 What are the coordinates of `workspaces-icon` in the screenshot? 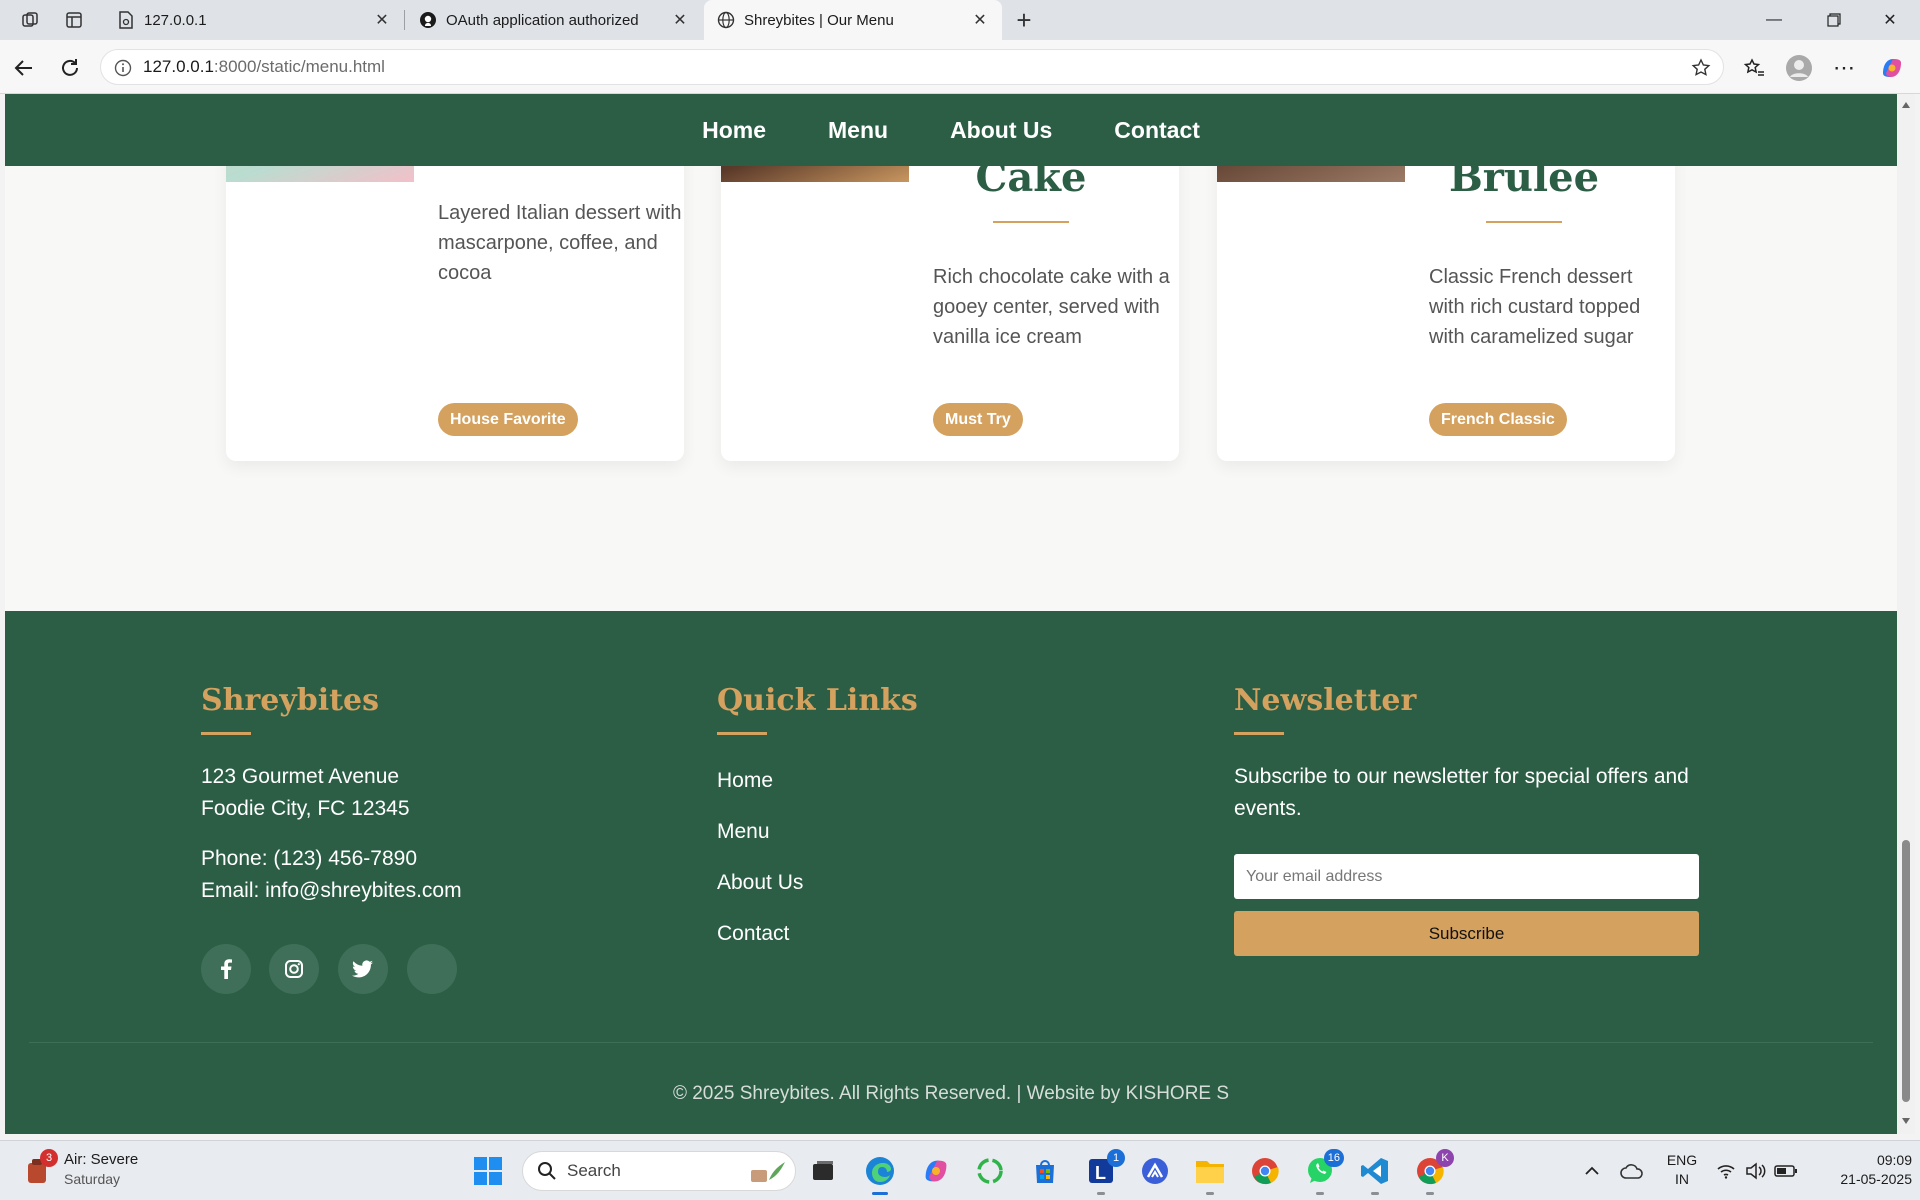 It's located at (30, 20).